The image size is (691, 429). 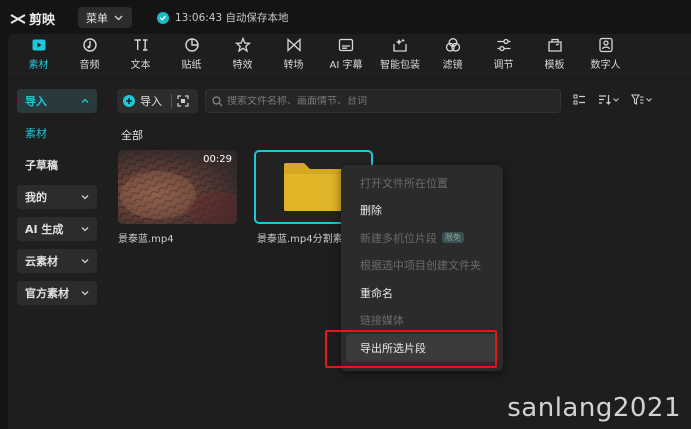 I want to click on menu-item-label: 重命名, so click(x=376, y=293).